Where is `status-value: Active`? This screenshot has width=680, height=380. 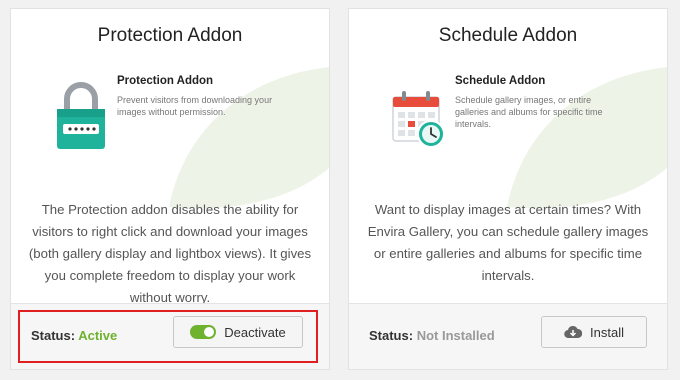 status-value: Active is located at coordinates (98, 335).